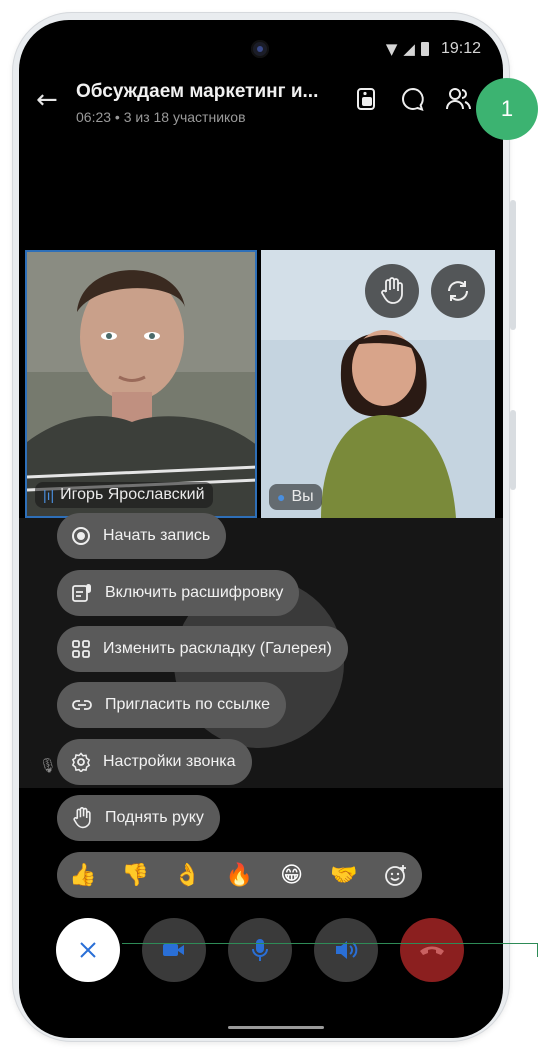 The width and height of the screenshot is (538, 1050). I want to click on switch-camera-icon, so click(458, 291).